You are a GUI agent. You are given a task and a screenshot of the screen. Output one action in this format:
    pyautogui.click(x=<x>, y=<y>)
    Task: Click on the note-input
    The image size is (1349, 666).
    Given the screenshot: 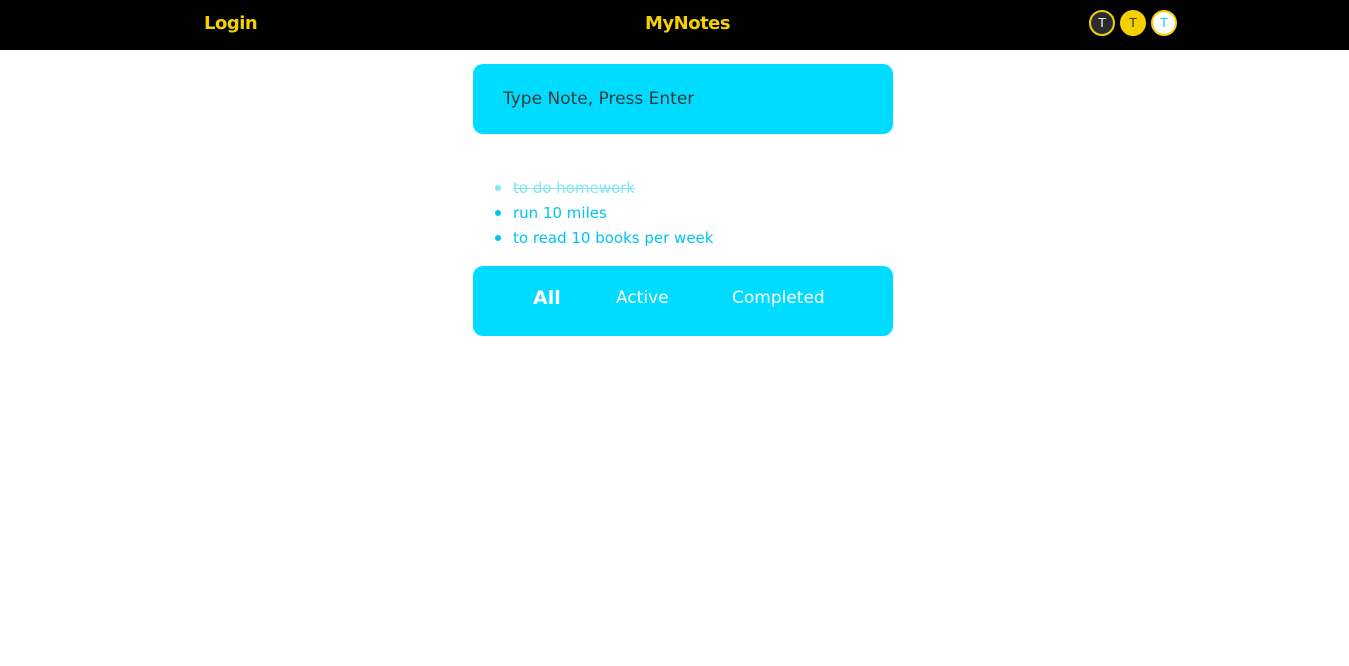 What is the action you would take?
    pyautogui.click(x=683, y=99)
    